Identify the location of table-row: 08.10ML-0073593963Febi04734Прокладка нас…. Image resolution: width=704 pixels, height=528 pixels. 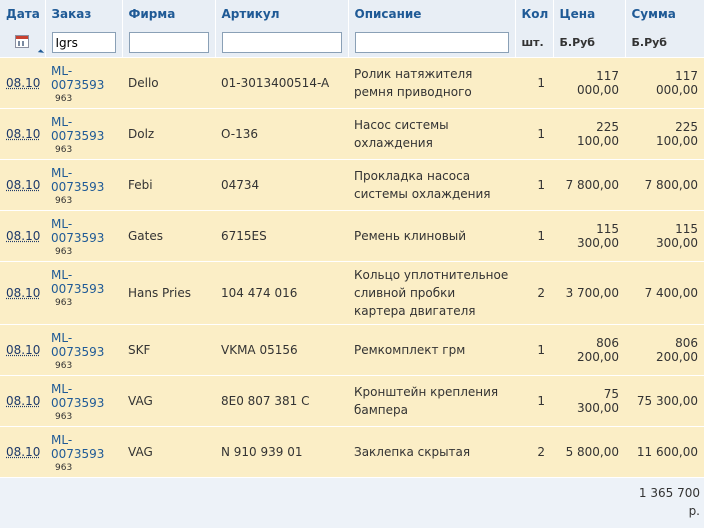
(352, 185).